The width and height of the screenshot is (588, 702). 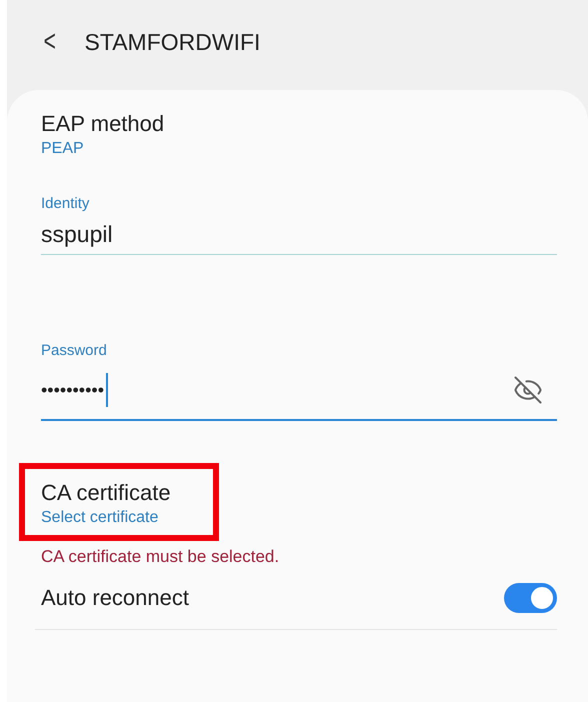 I want to click on eye-slash-icon, so click(x=528, y=390).